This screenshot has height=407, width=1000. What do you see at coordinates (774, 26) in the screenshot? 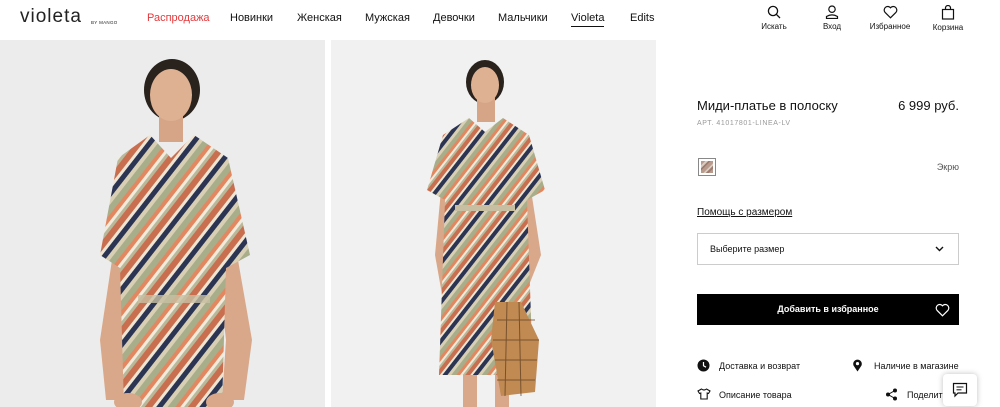
I see `search-label: Искать` at bounding box center [774, 26].